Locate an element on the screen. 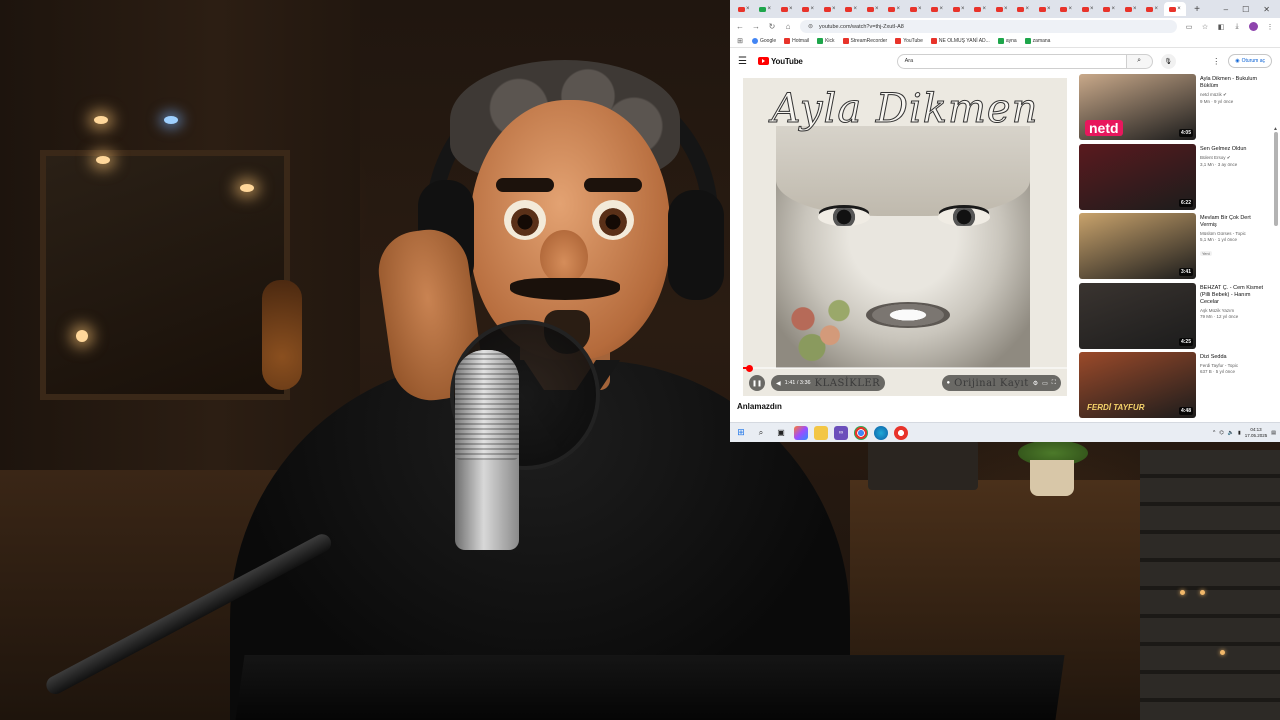  youtube-logo: YouTube is located at coordinates (780, 61).